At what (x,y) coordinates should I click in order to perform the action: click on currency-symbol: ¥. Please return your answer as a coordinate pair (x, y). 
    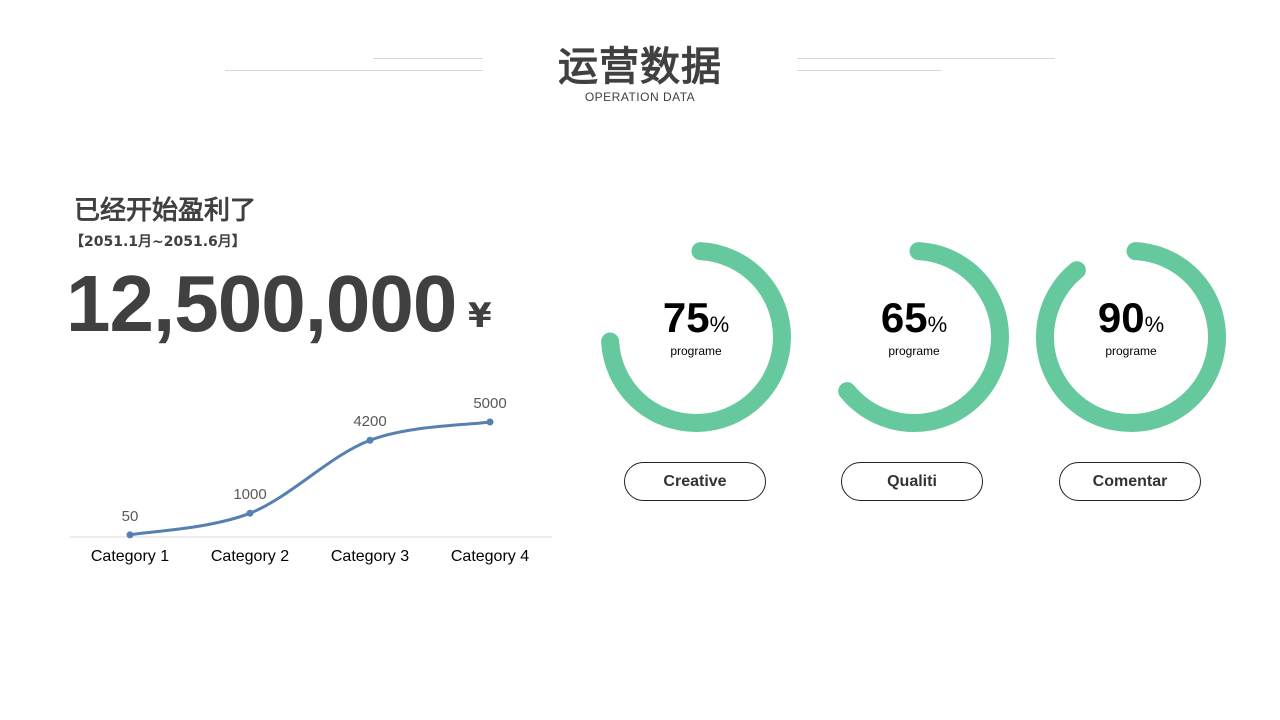
    Looking at the image, I should click on (480, 316).